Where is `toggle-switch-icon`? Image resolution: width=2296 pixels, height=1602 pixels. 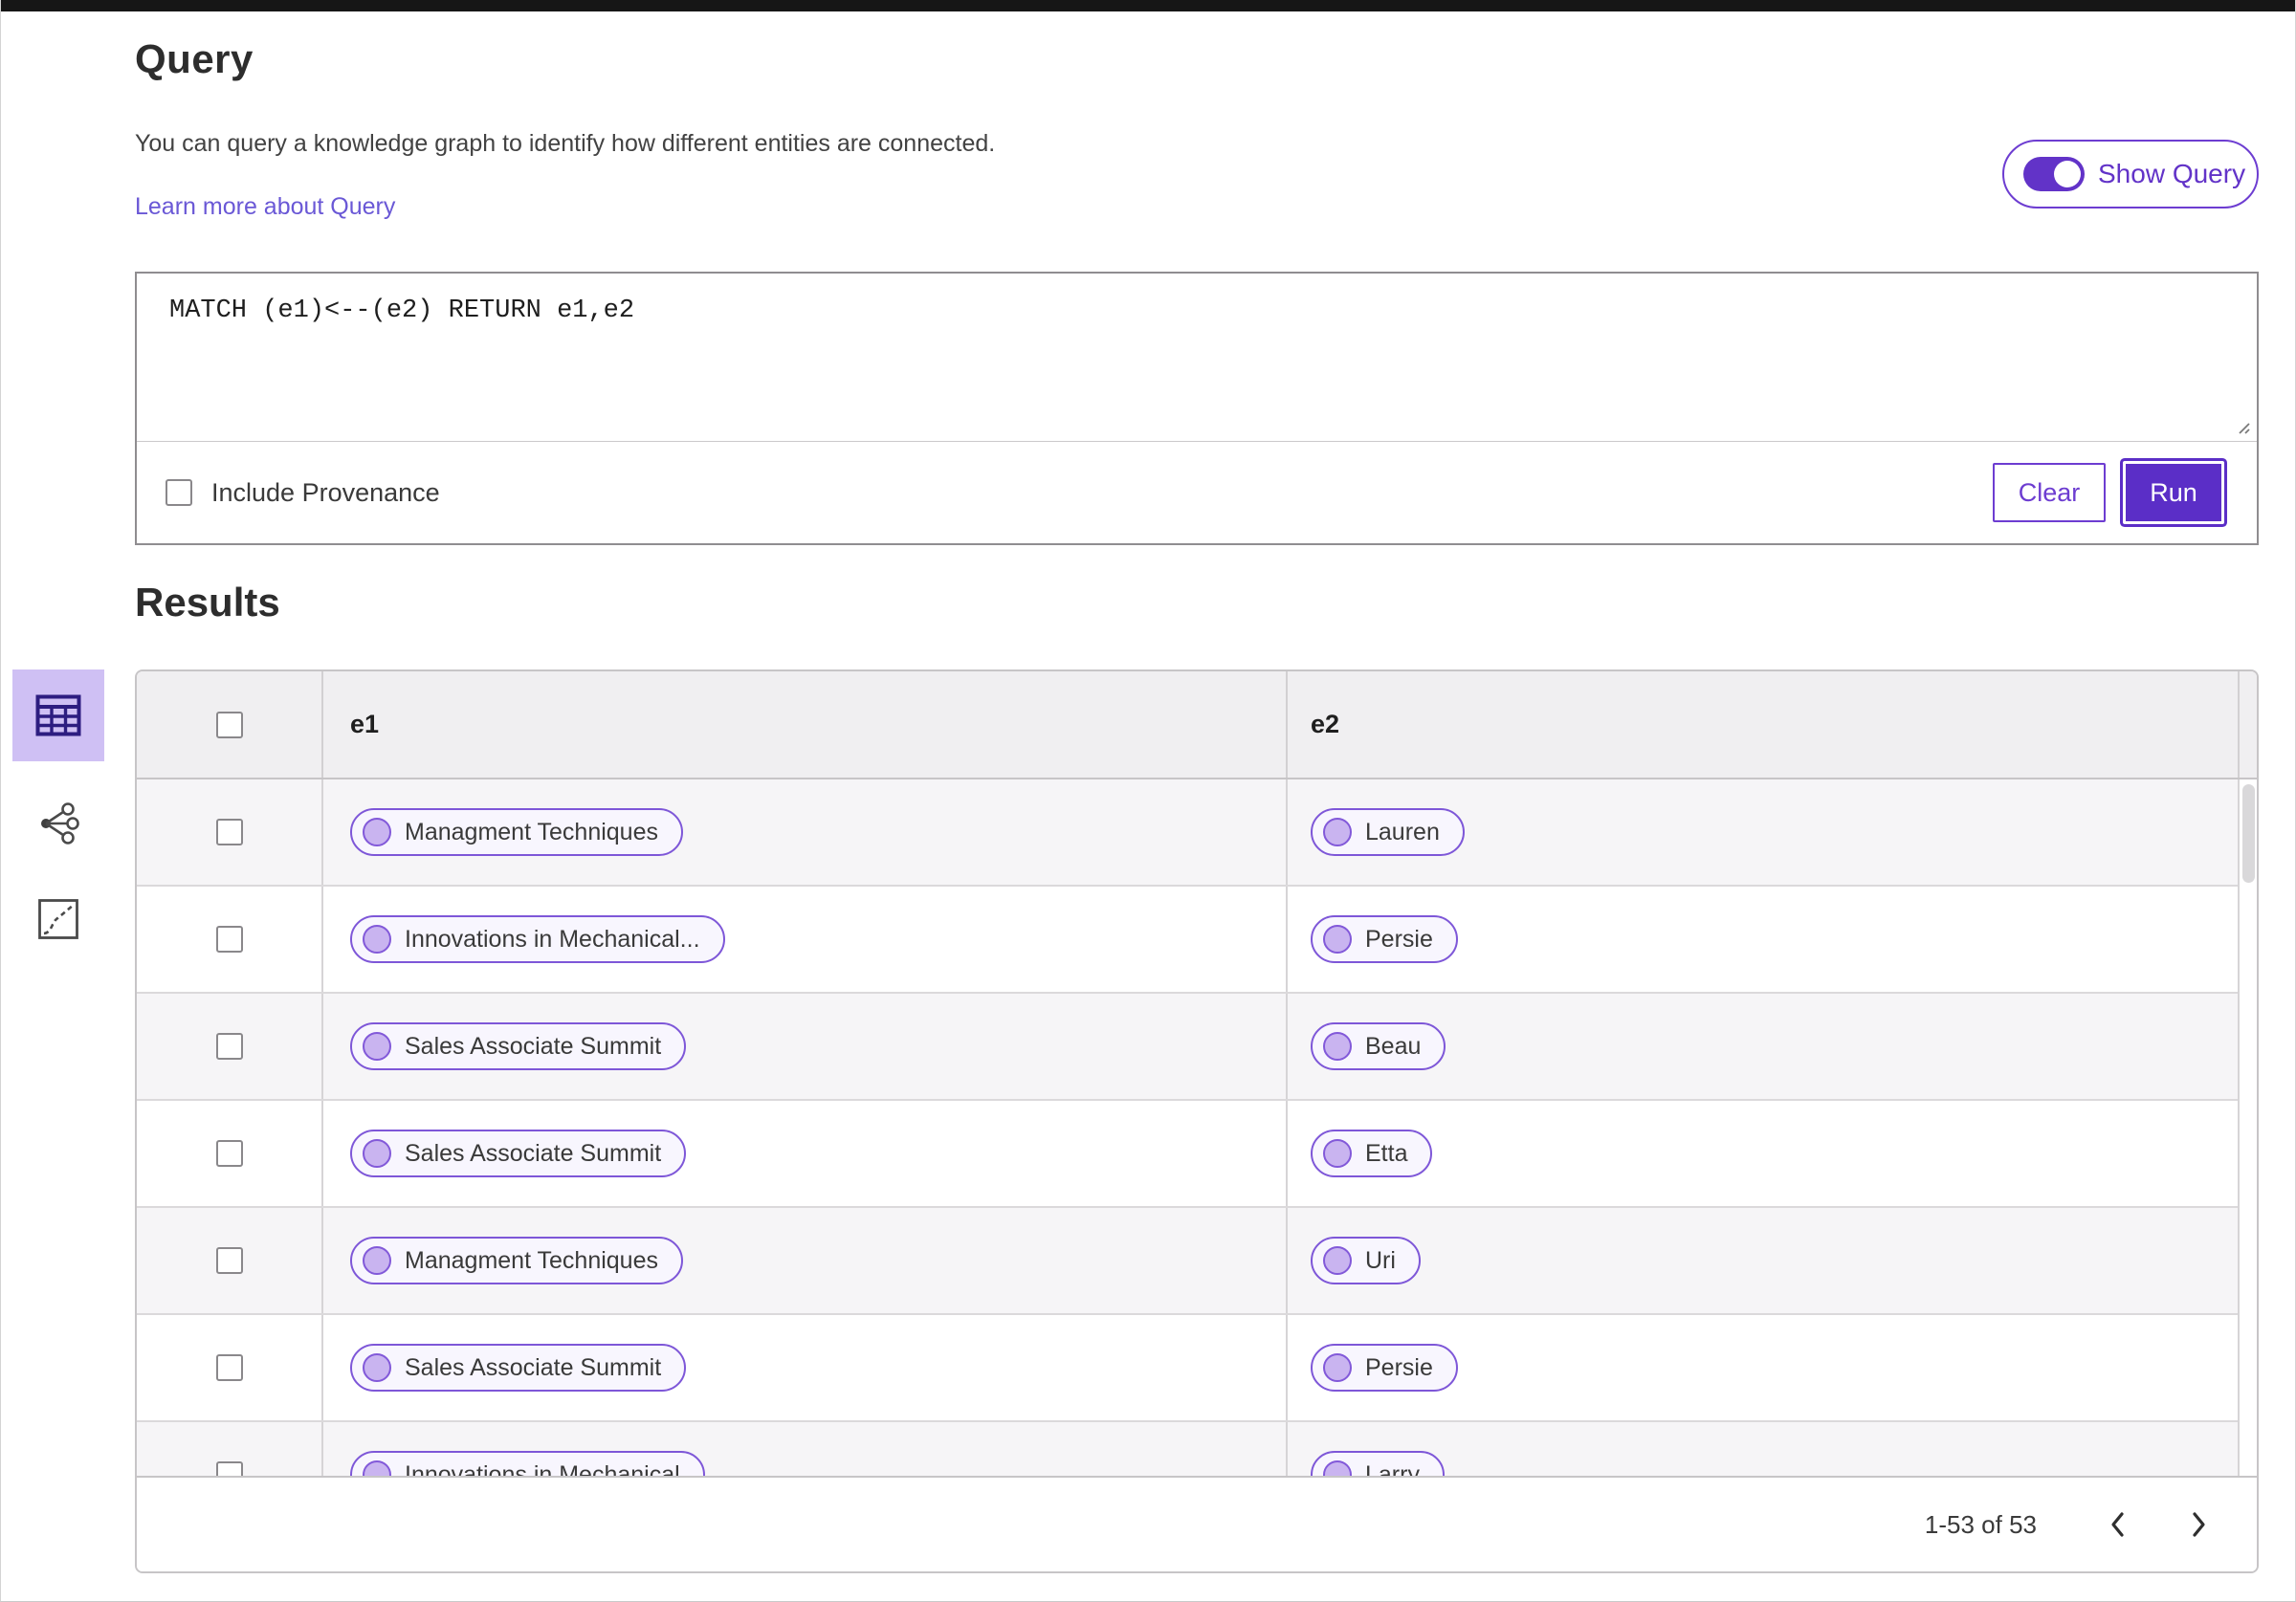
toggle-switch-icon is located at coordinates (2054, 174).